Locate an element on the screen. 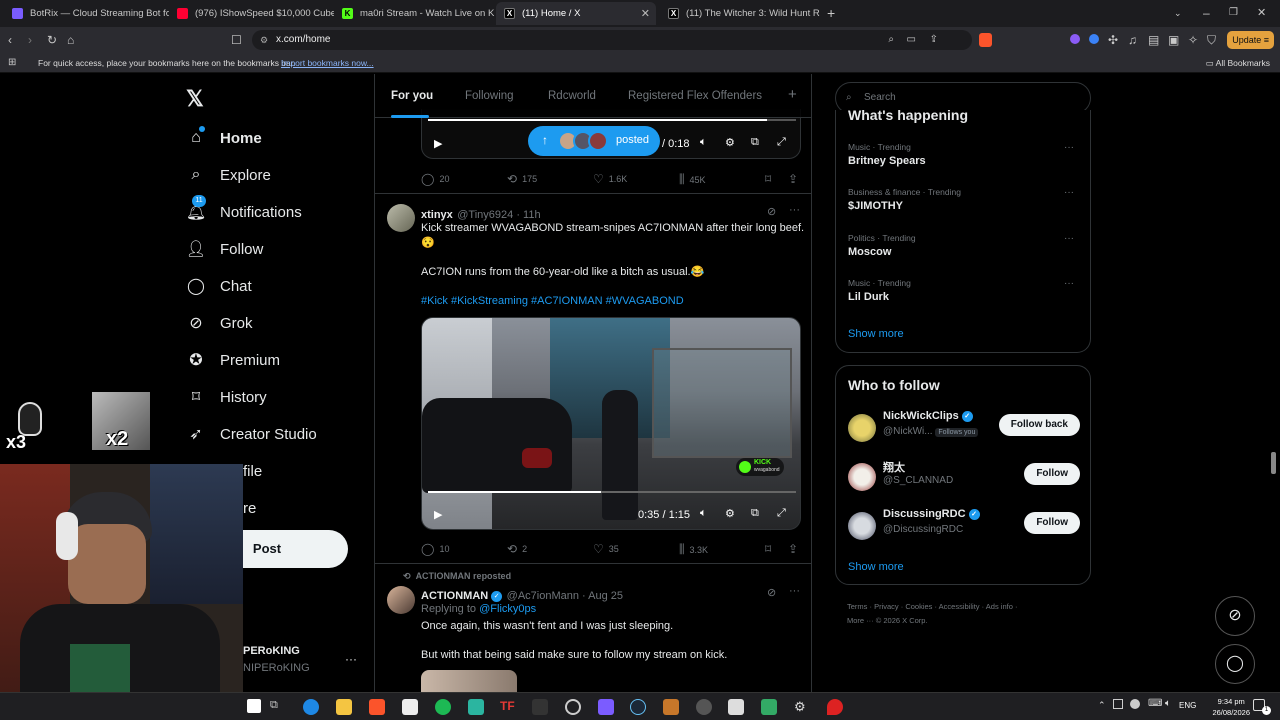 Image resolution: width=1280 pixels, height=720 pixels. close-tab-icon: ✕ is located at coordinates (645, 13).